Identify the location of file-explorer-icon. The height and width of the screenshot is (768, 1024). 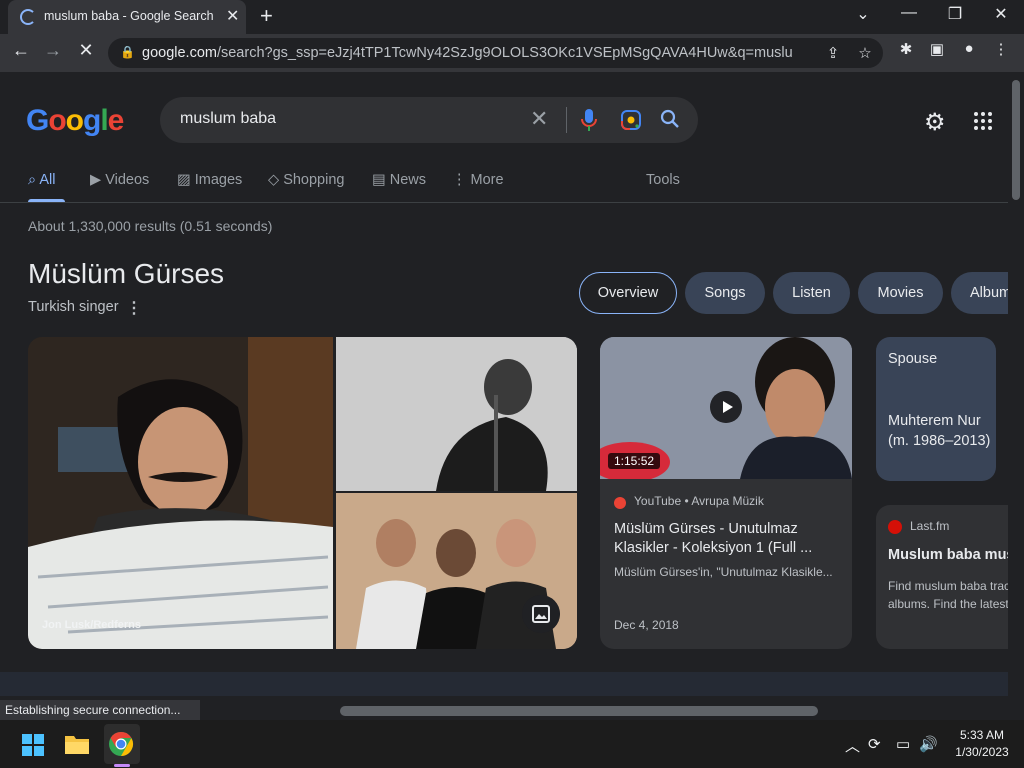
(77, 744).